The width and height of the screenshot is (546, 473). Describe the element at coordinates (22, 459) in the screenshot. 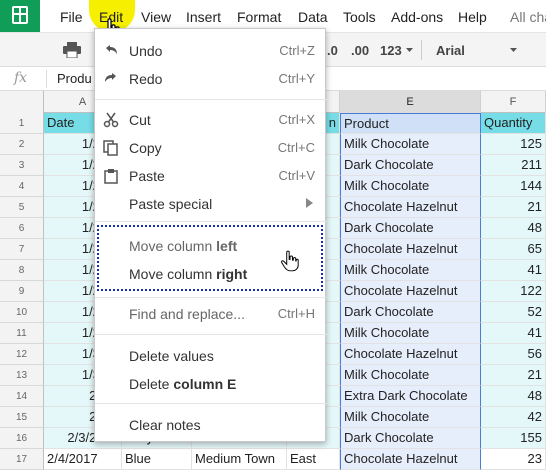

I see `row-number: 17` at that location.